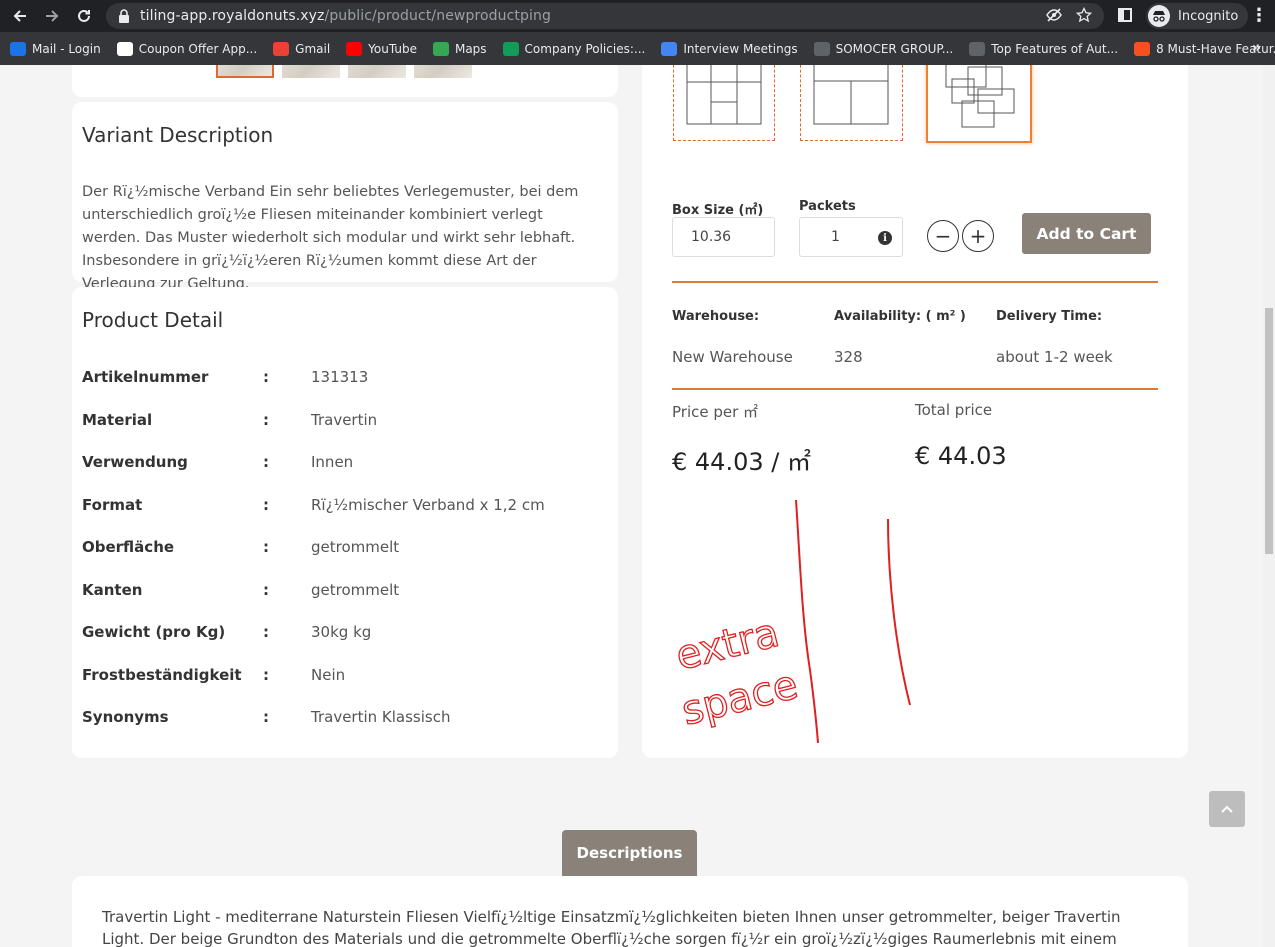 The width and height of the screenshot is (1275, 947). What do you see at coordinates (84, 16) in the screenshot?
I see `reload-icon` at bounding box center [84, 16].